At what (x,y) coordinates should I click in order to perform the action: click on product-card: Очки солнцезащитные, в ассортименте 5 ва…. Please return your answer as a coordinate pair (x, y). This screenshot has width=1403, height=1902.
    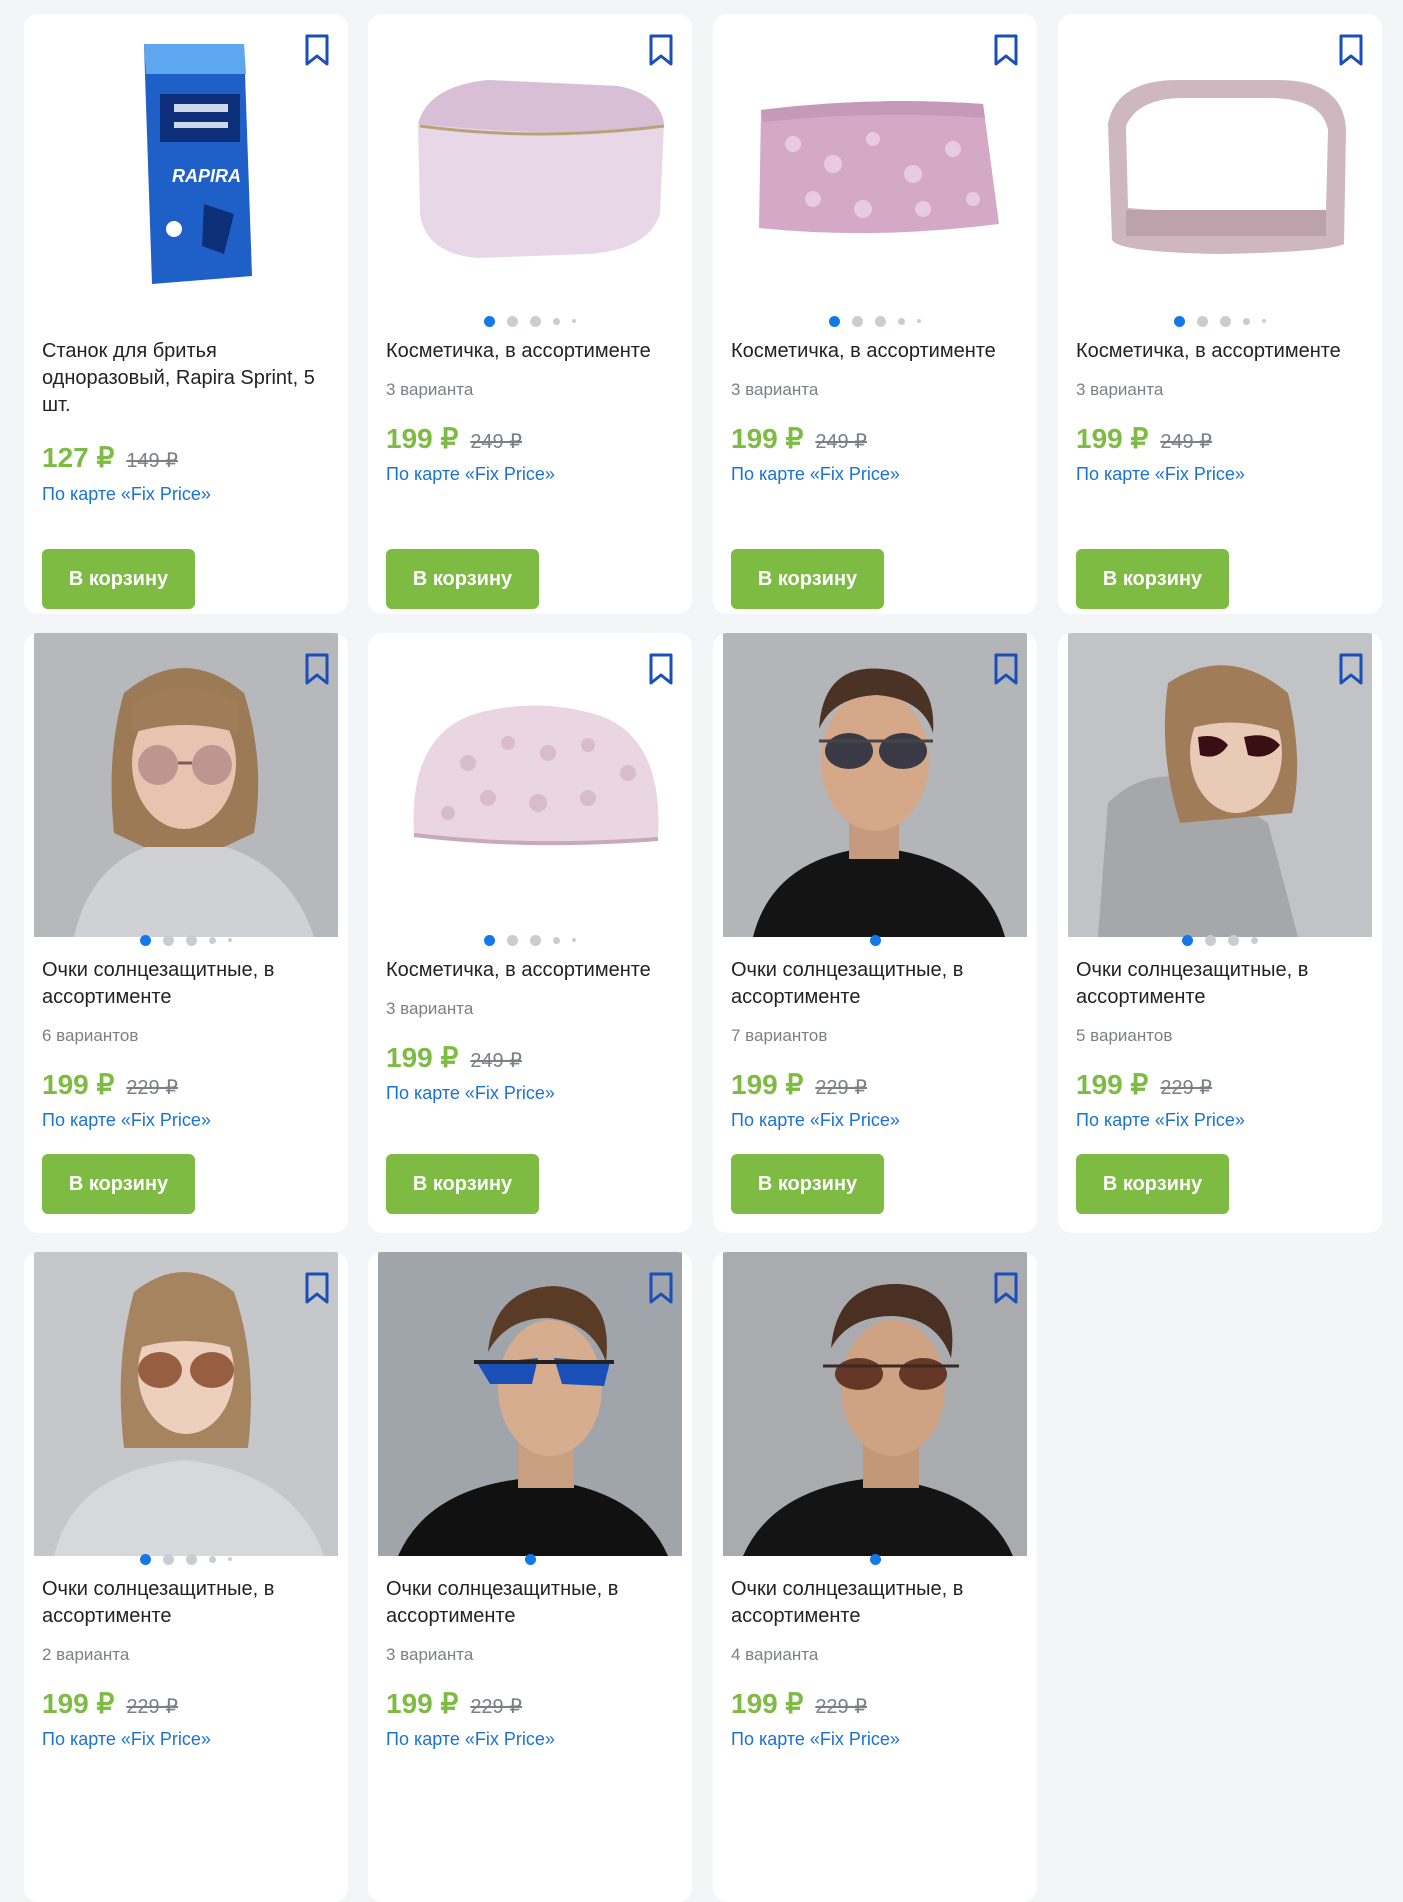
    Looking at the image, I should click on (1220, 933).